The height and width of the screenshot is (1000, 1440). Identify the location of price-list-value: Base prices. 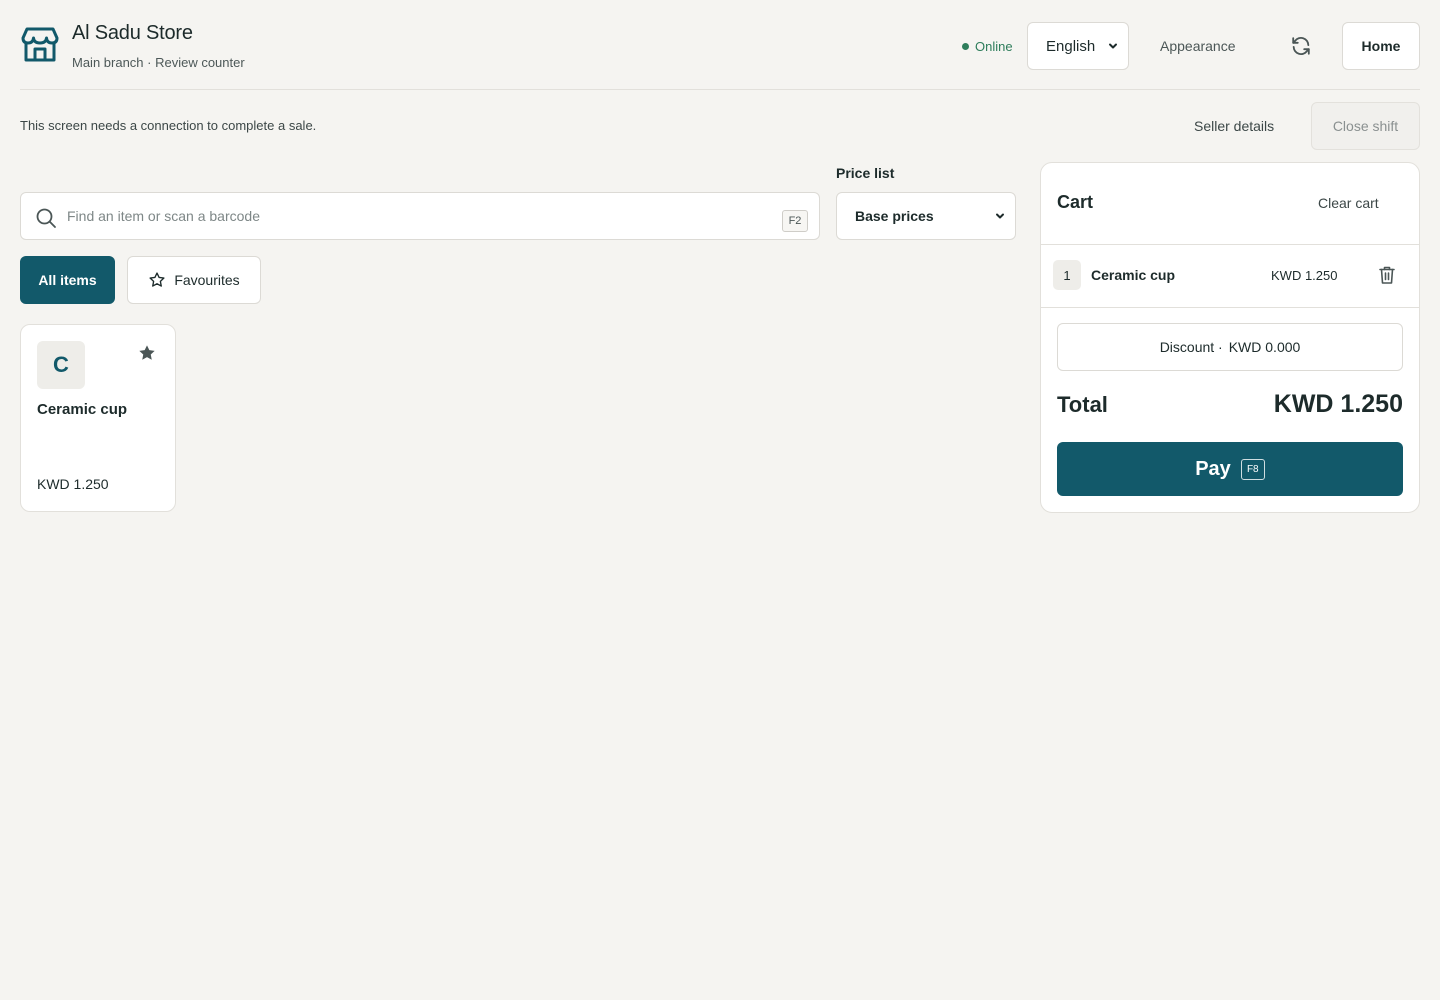
(894, 216).